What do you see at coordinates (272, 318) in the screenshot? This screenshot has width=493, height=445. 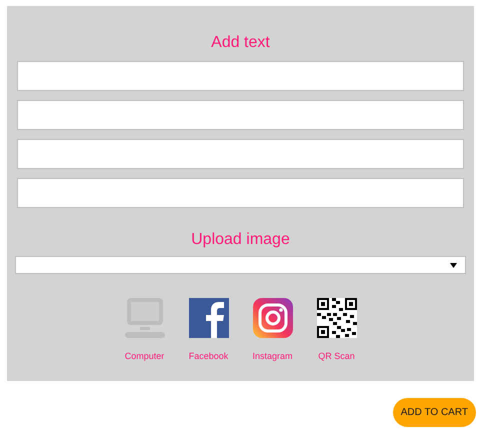 I see `instagram-icon` at bounding box center [272, 318].